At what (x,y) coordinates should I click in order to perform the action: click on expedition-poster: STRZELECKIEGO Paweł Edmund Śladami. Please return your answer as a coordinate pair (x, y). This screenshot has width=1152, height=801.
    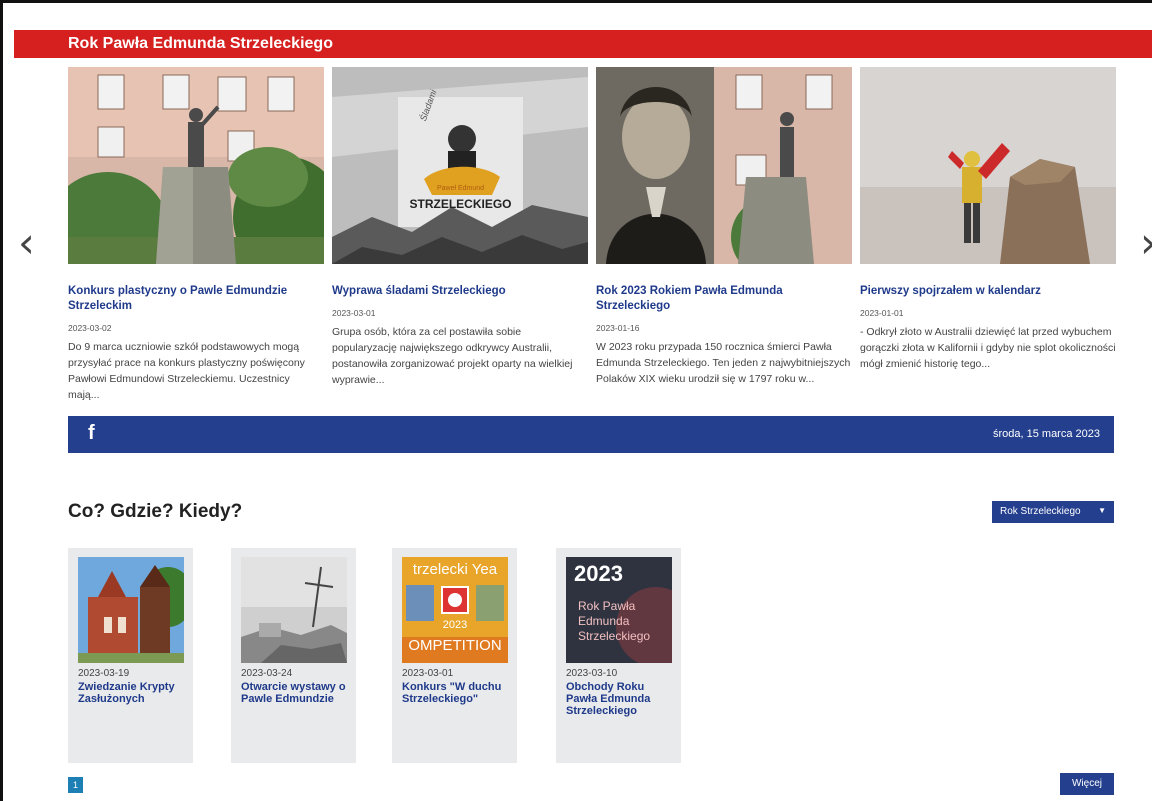
    Looking at the image, I should click on (460, 165).